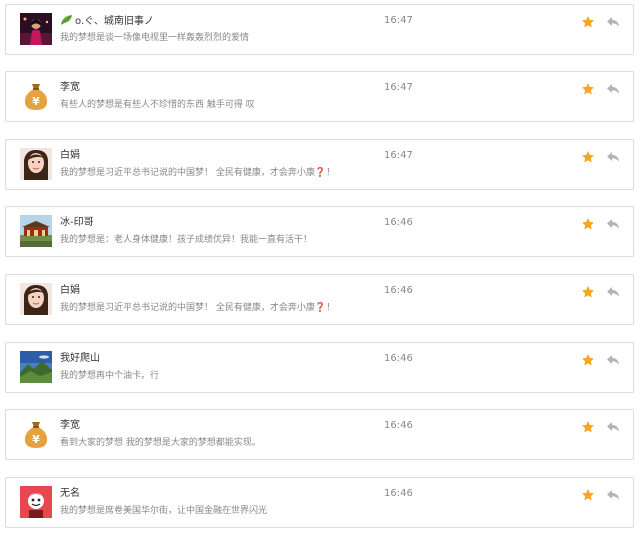  I want to click on post-text: 我的梦想是谈一场像电视里一样轰轰烈烈的爱情, so click(154, 38).